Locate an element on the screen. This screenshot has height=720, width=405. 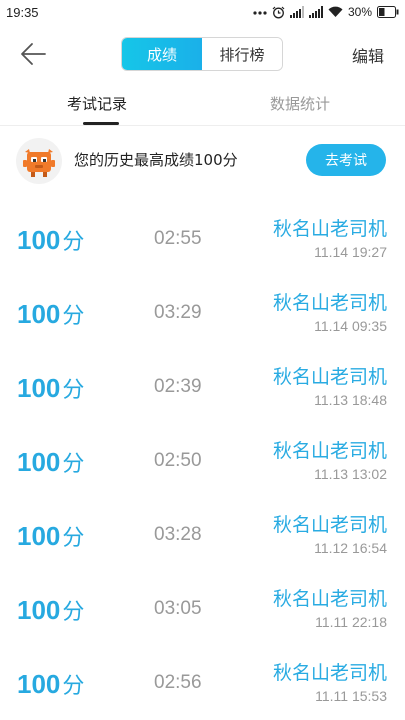
arrow-left-icon is located at coordinates (33, 57).